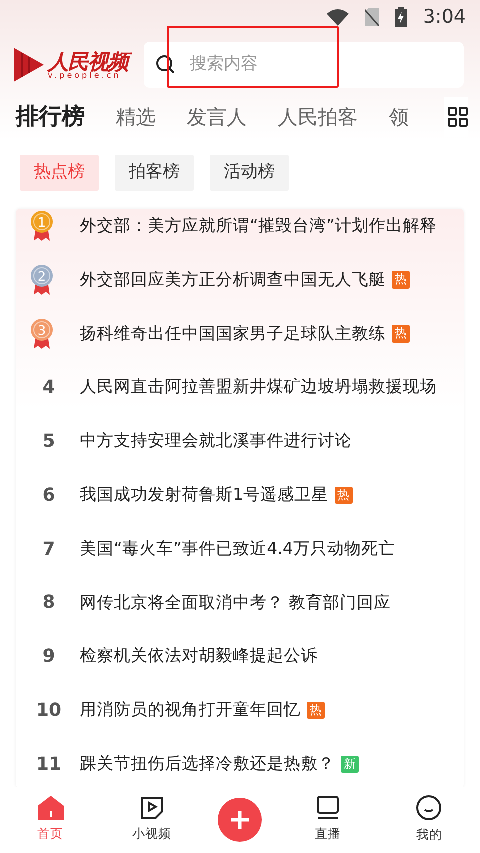 The width and height of the screenshot is (480, 853). Describe the element at coordinates (49, 603) in the screenshot. I see `rank-number: 8` at that location.